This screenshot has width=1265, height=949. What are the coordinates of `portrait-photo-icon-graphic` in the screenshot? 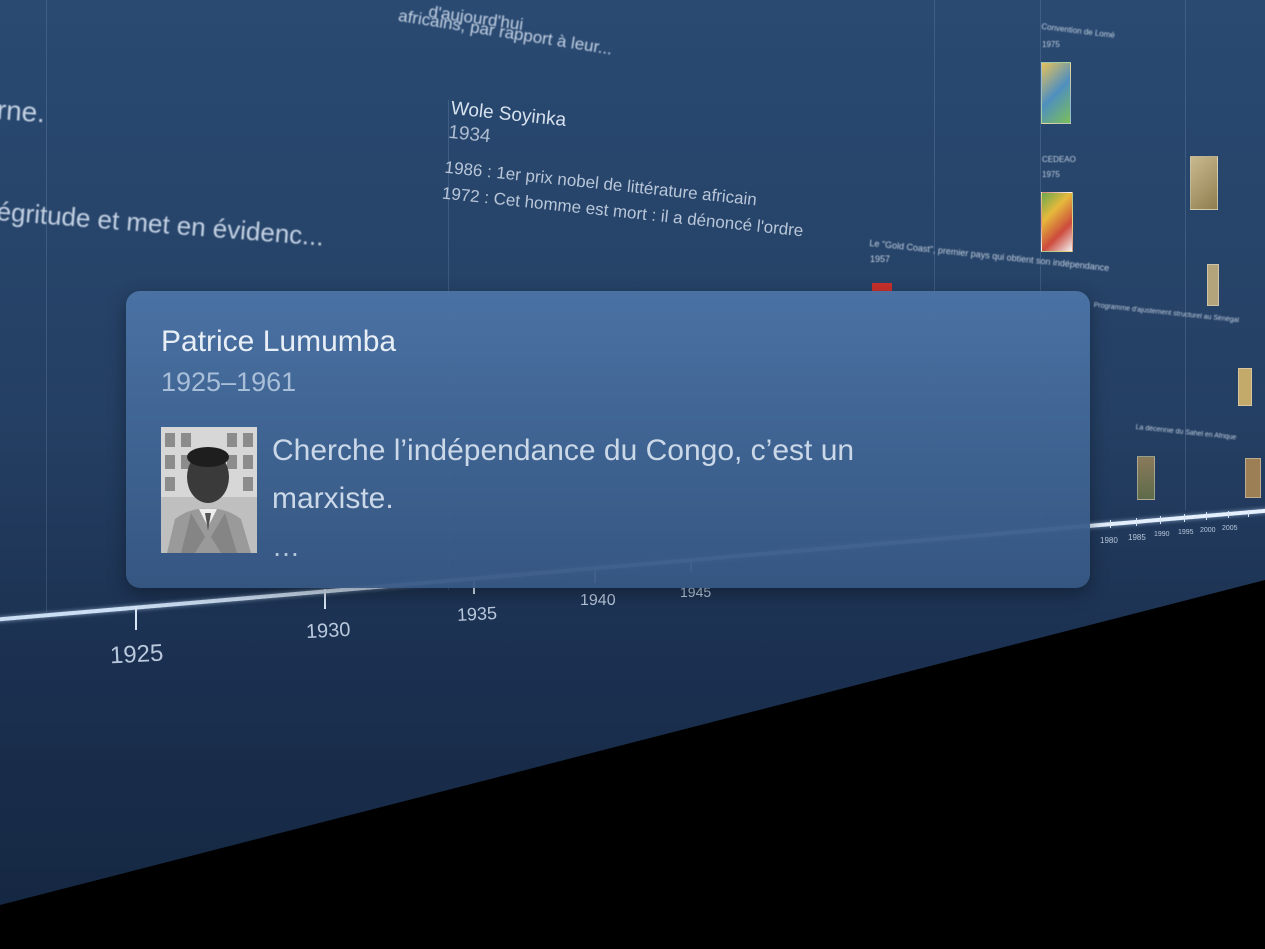 It's located at (209, 490).